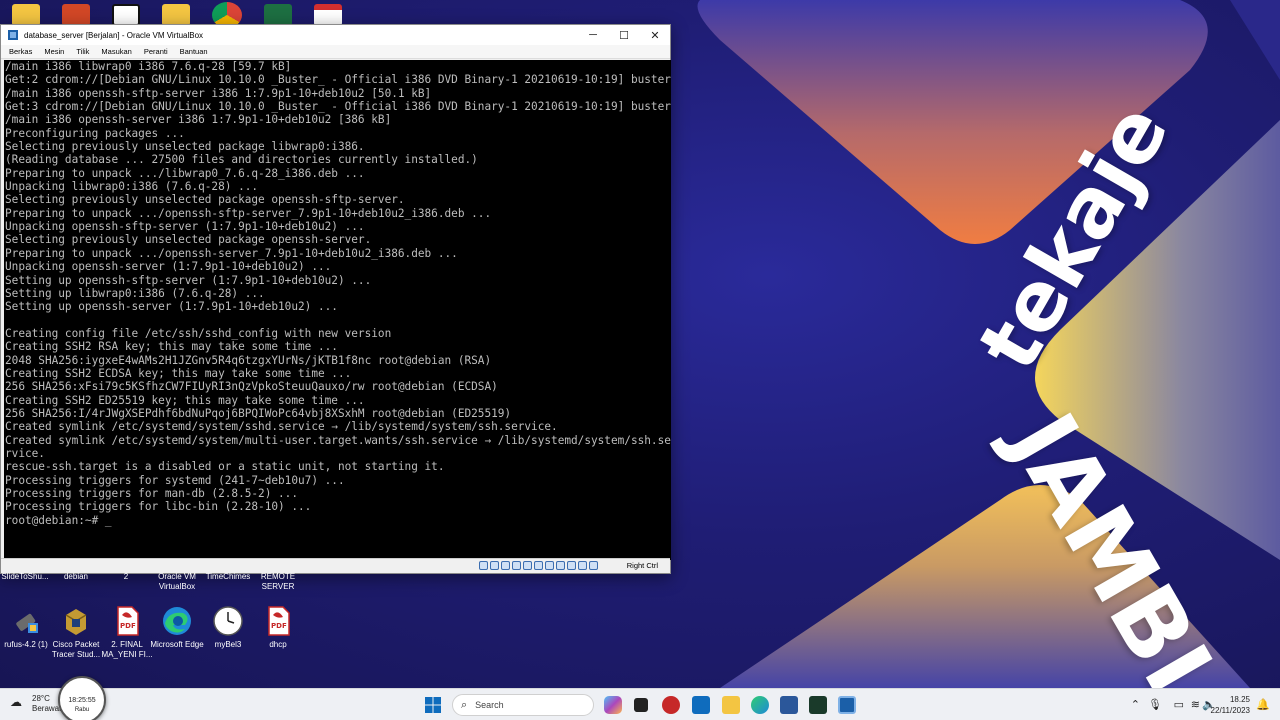 Image resolution: width=1280 pixels, height=720 pixels. I want to click on desktop-icon-mybel3: myBel3, so click(228, 627).